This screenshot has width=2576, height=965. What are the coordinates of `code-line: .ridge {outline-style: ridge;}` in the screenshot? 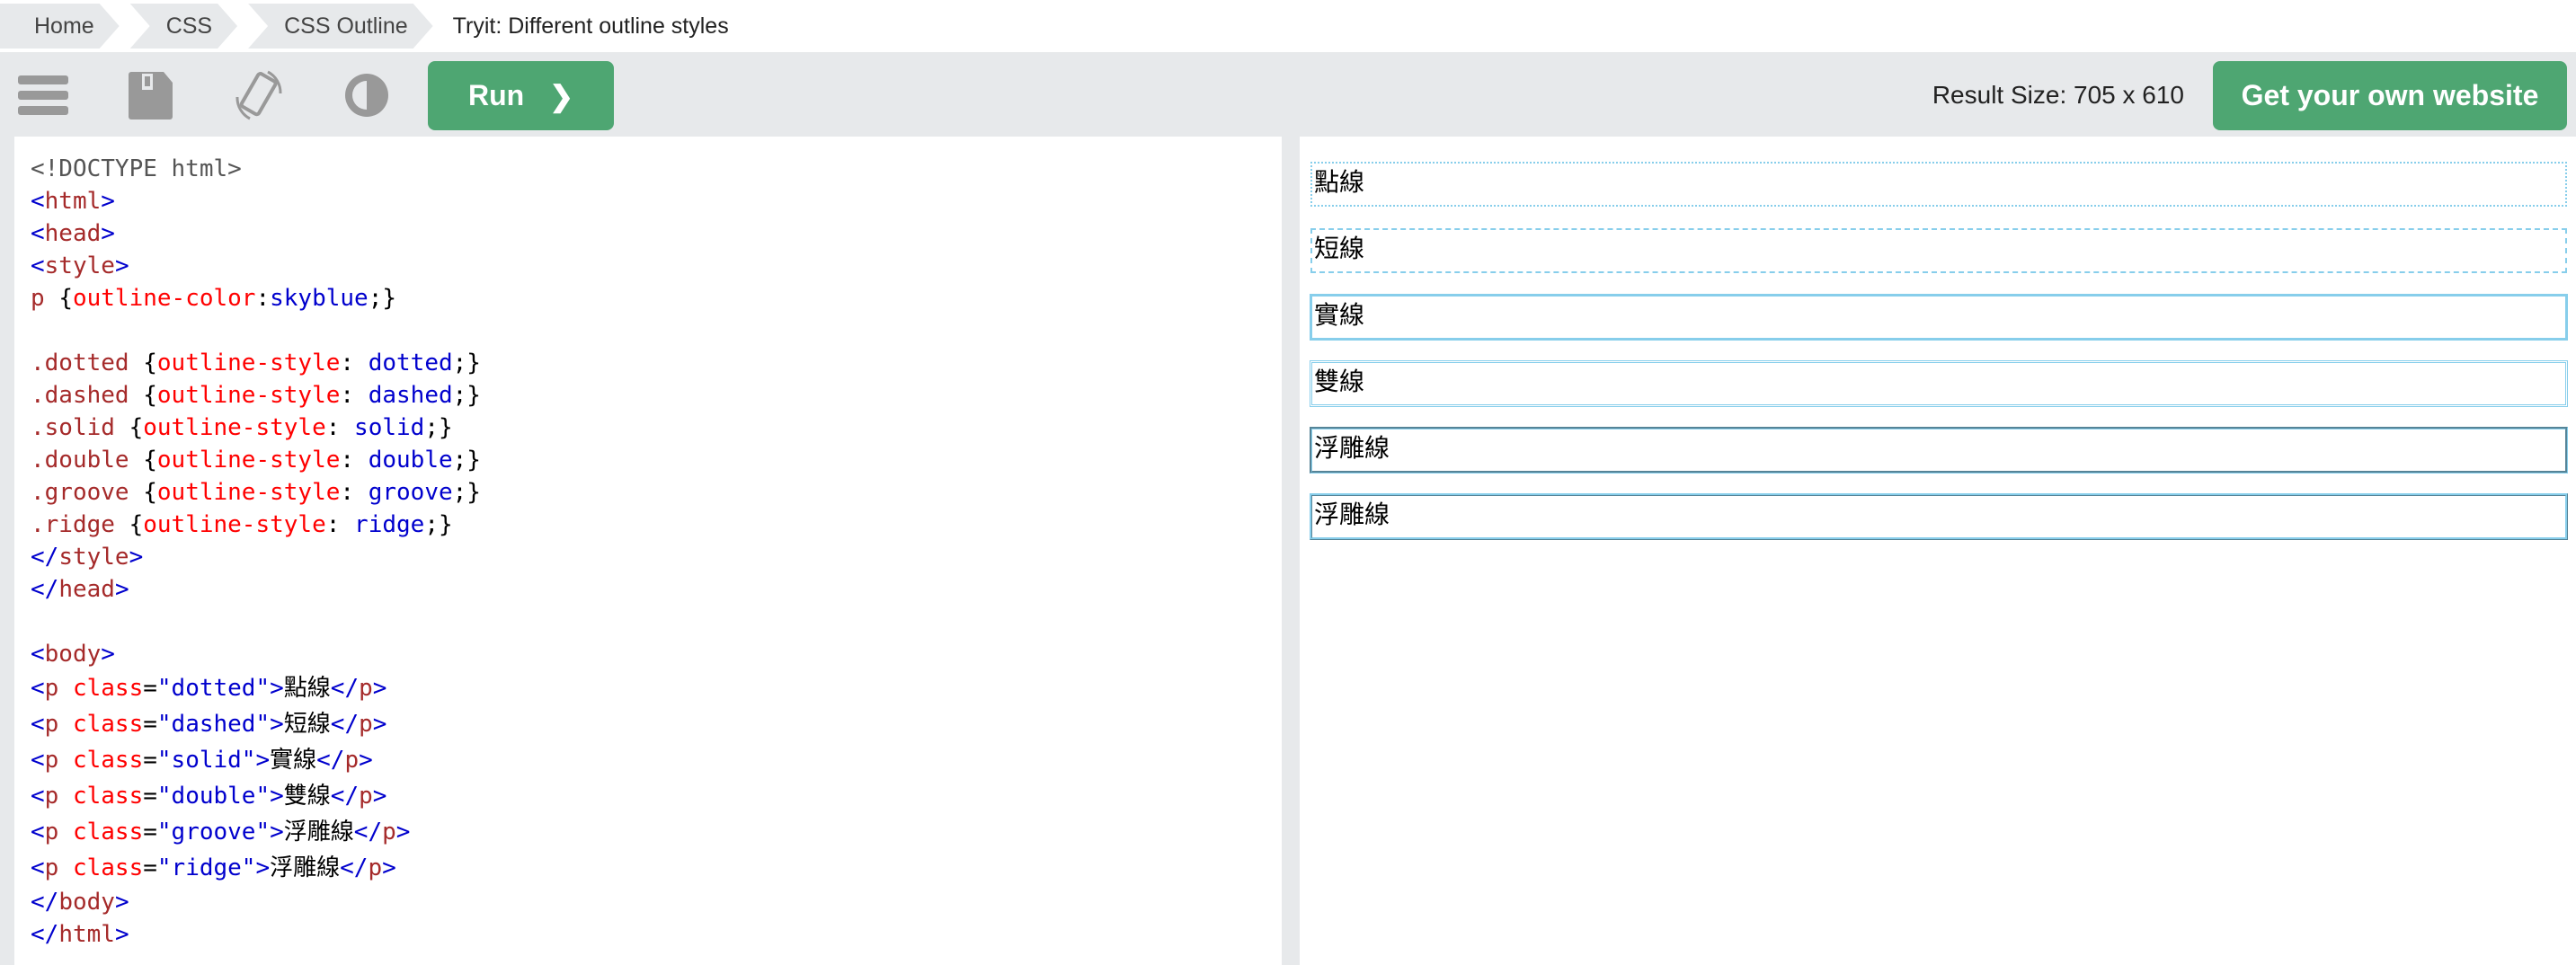 It's located at (656, 525).